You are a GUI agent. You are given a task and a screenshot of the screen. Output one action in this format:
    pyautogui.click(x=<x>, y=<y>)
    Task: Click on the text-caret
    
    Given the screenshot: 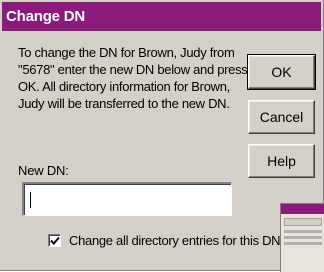 What is the action you would take?
    pyautogui.click(x=30, y=200)
    